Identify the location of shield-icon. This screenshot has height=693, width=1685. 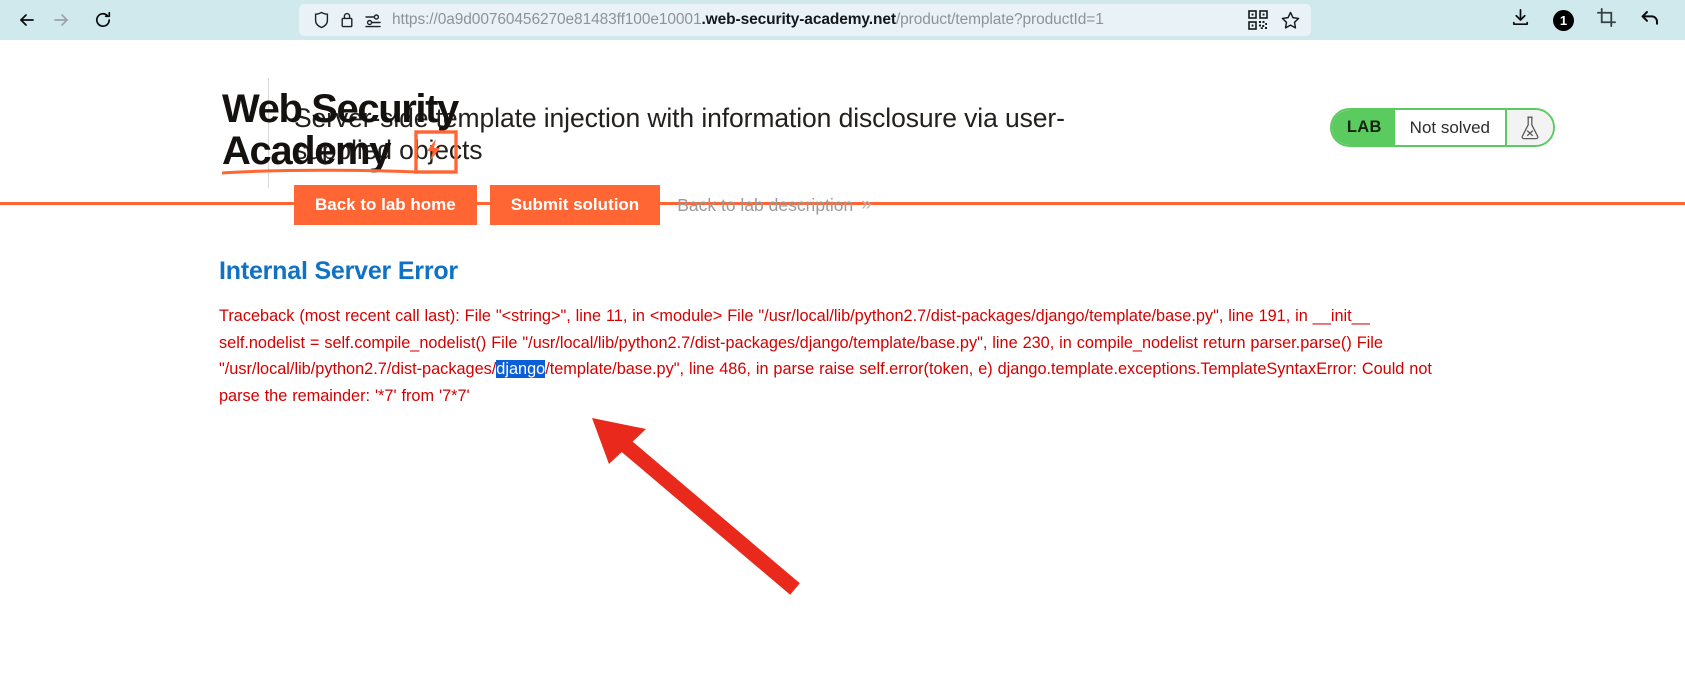
(321, 20).